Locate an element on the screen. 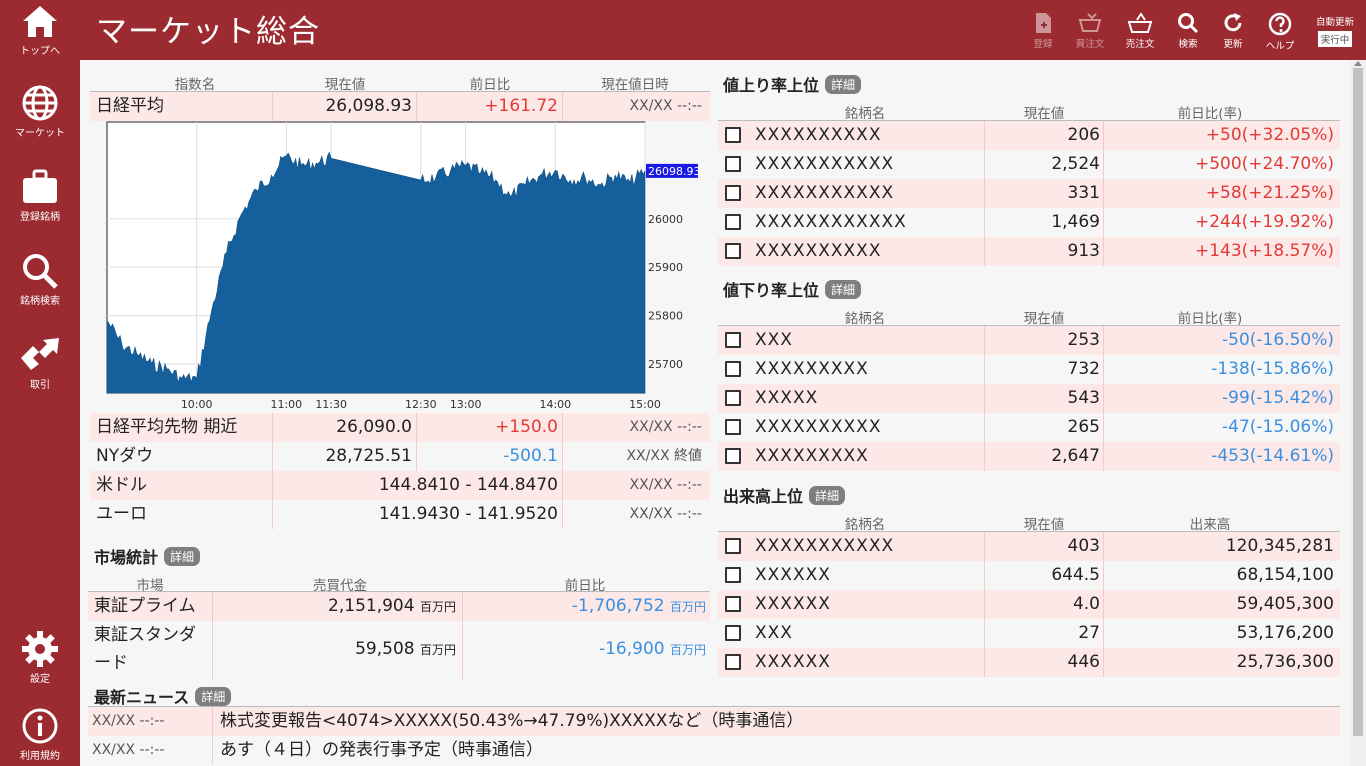 The height and width of the screenshot is (766, 1366). index-row-futures: 日経平均先物 期近 26,090.0 +150.0 XX/XX --:-- is located at coordinates (400, 427).